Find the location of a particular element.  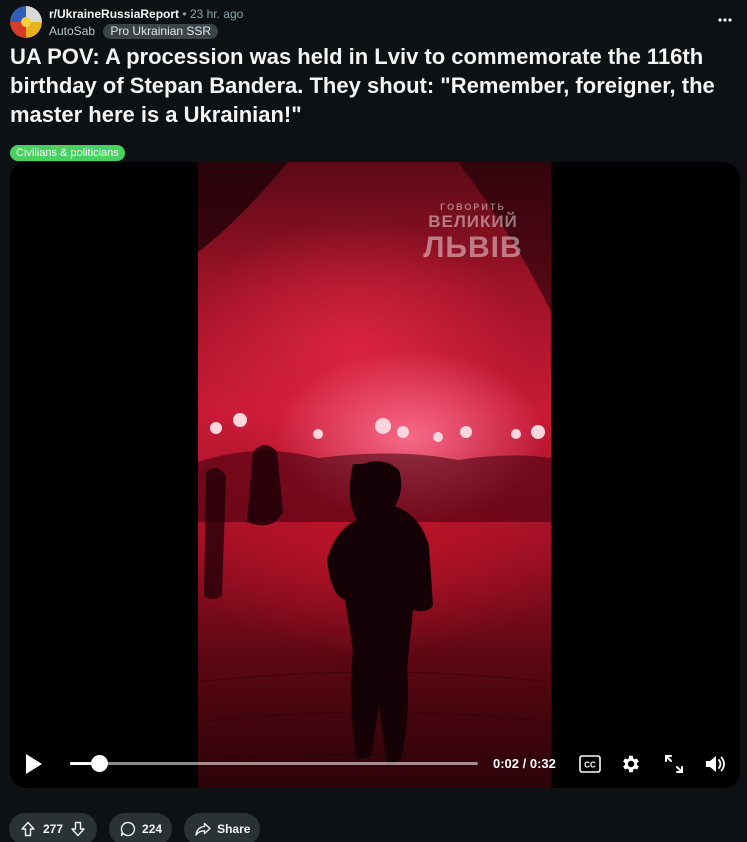

captions-button: CC is located at coordinates (590, 764).